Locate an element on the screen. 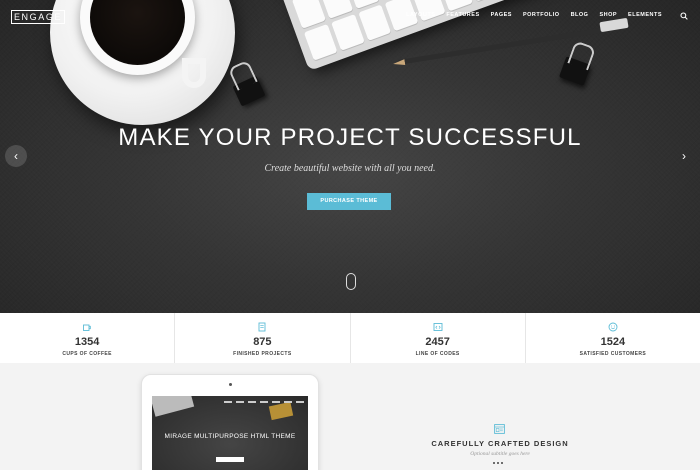 The height and width of the screenshot is (470, 700). stat-label: FINISHED PROJECTS is located at coordinates (262, 354).